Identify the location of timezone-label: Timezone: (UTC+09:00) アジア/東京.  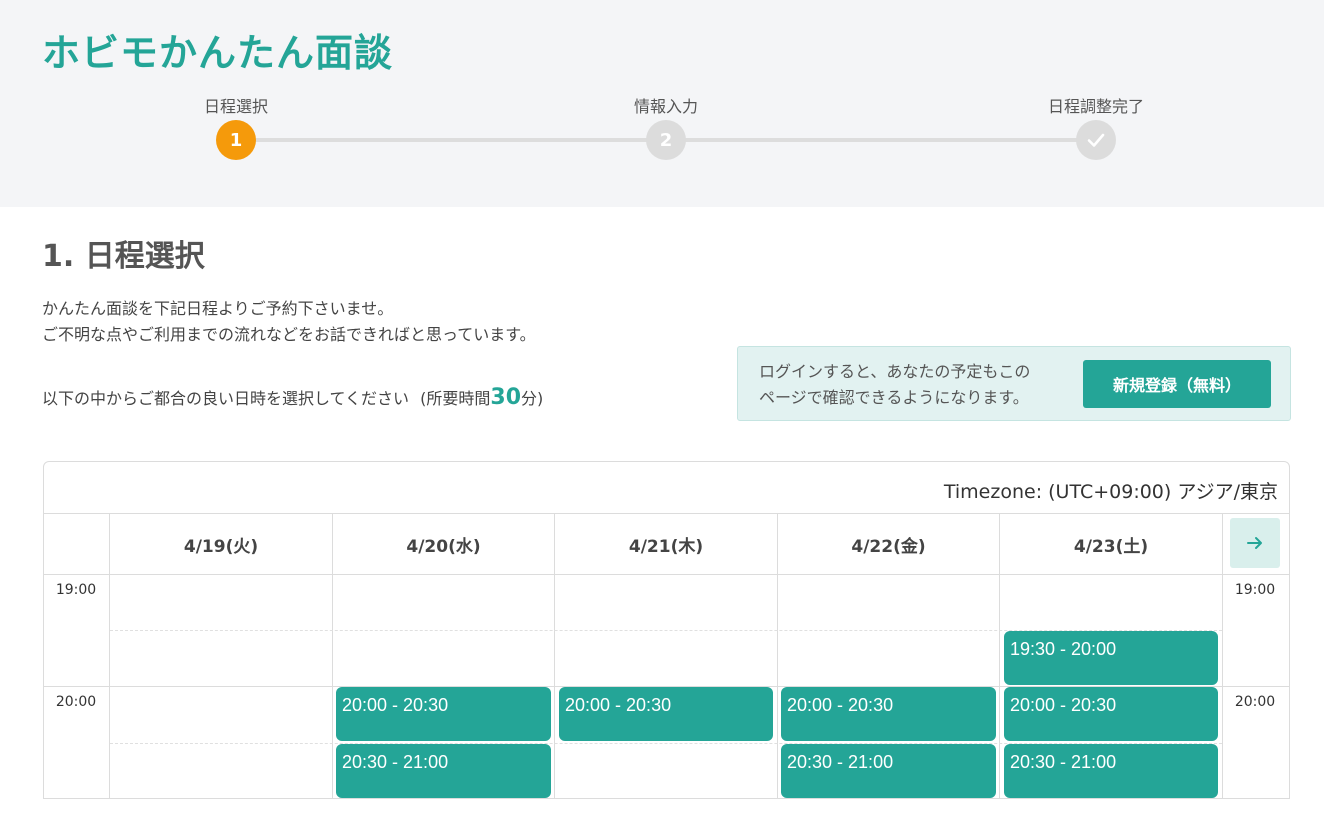
(1110, 492).